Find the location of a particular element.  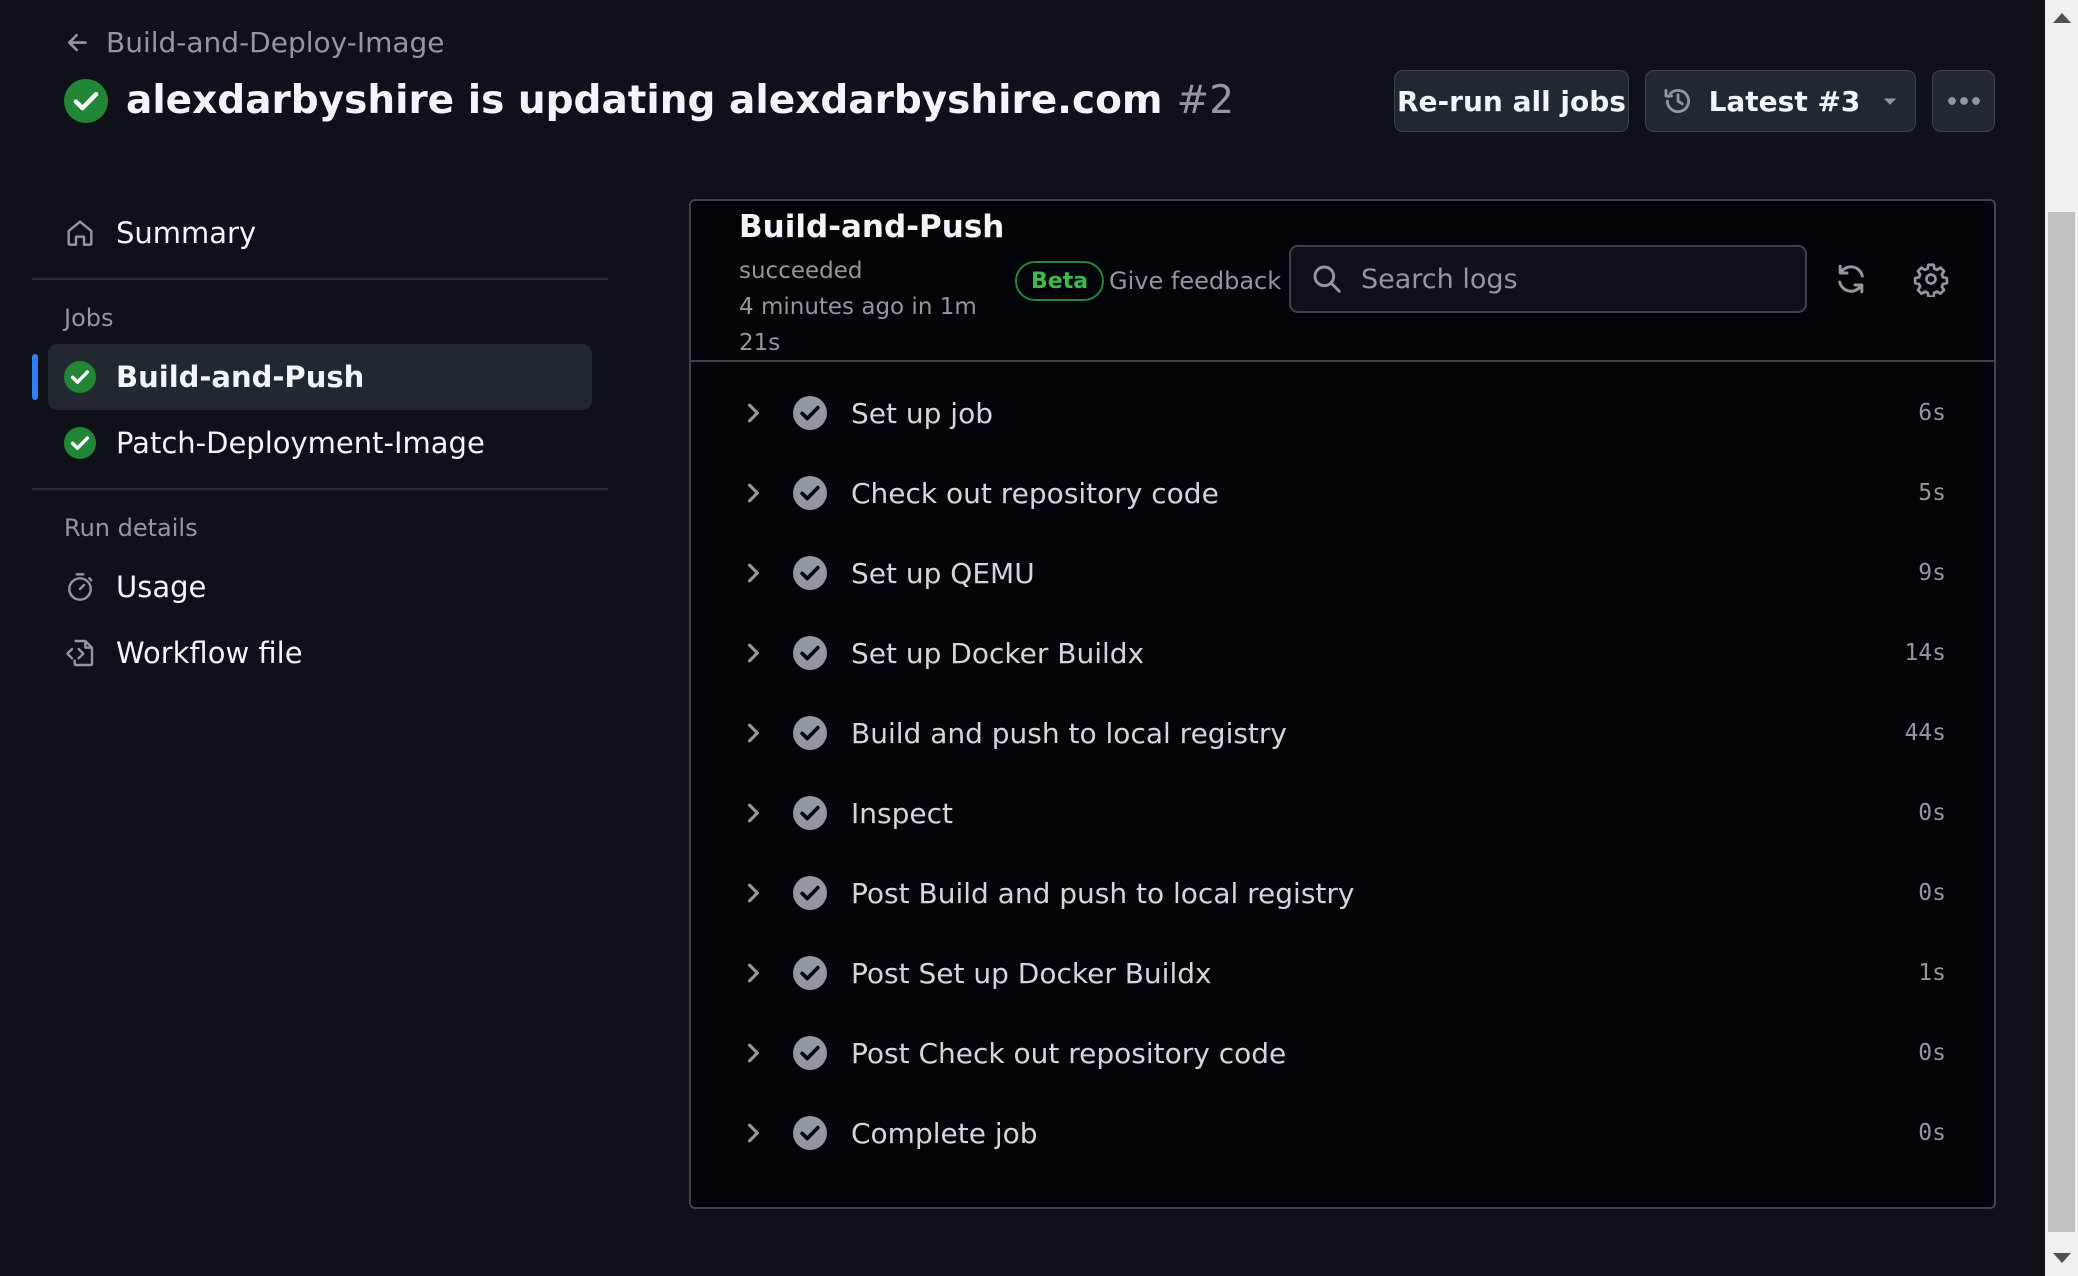

job-step-row: Post Build and push to local registry 0s is located at coordinates (1342, 893).